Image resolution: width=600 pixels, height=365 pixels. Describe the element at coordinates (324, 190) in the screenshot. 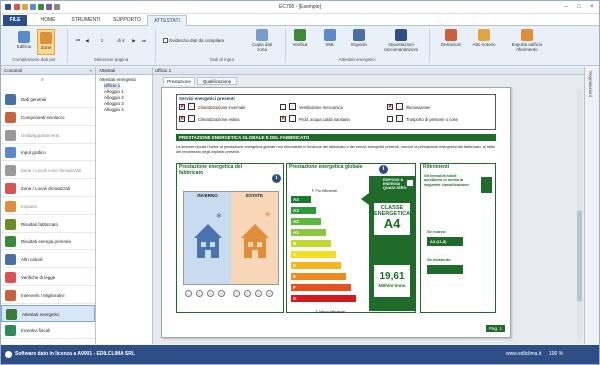

I see `top-efficiency-label: ⇑ Più efficiente` at that location.